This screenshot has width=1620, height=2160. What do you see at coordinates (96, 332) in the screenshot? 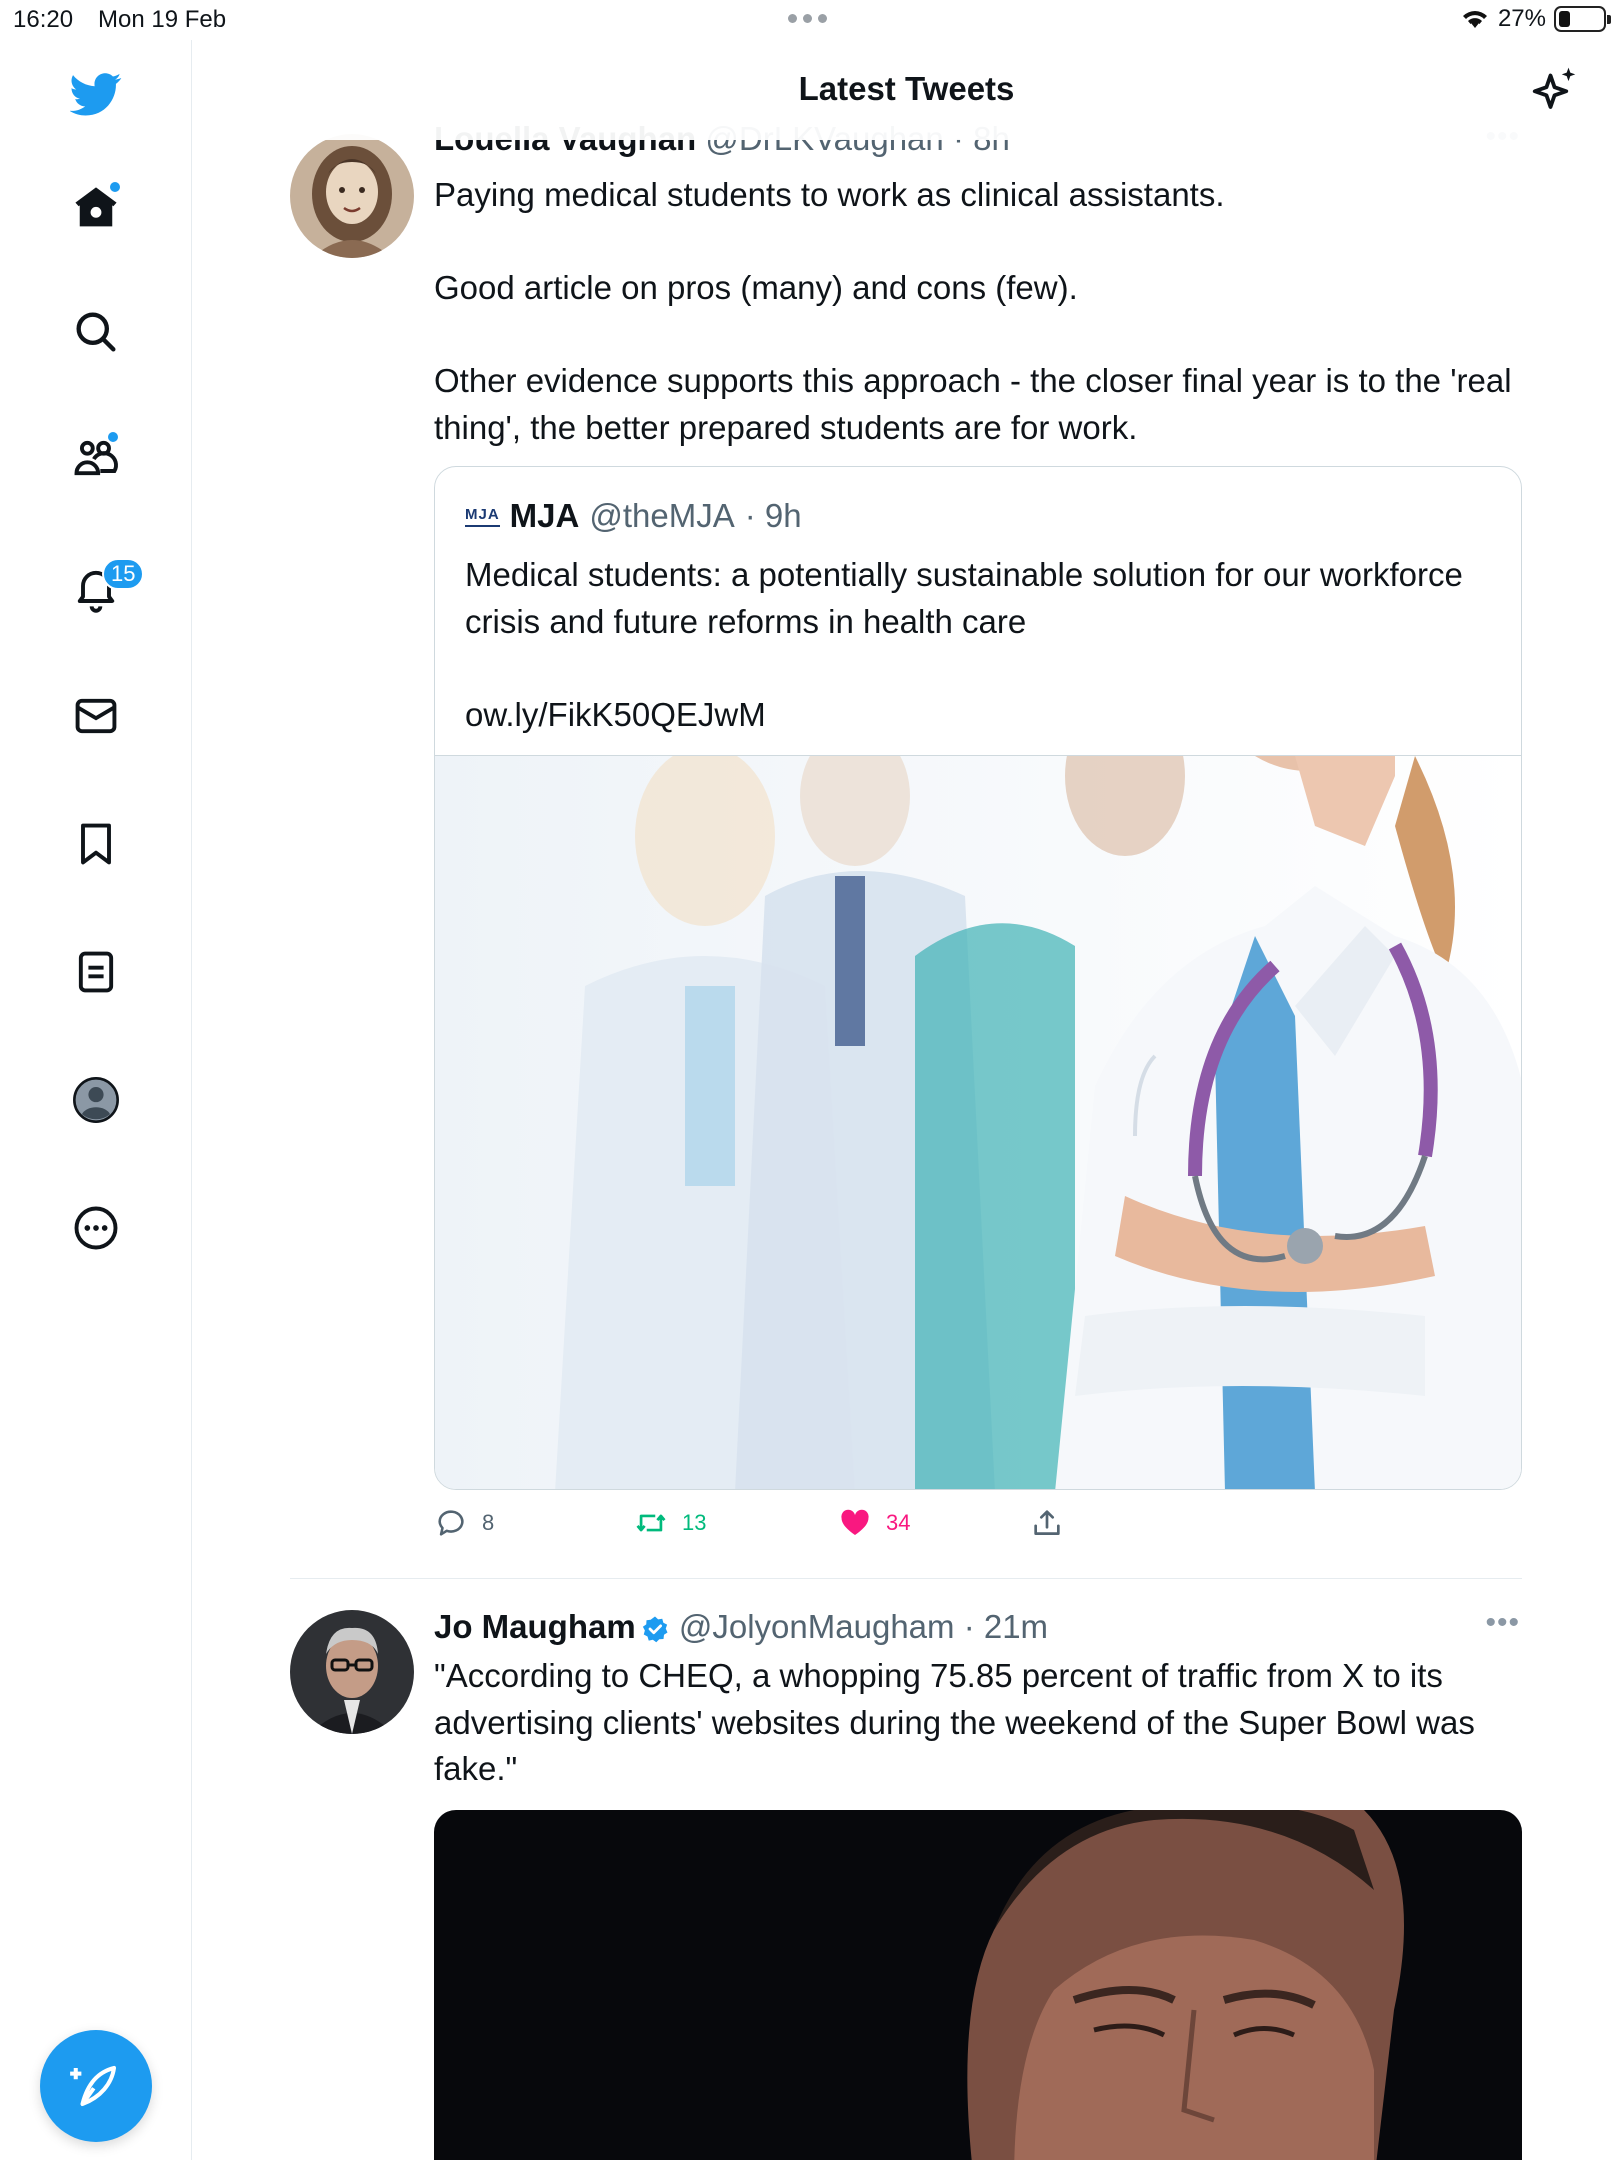
I see `search-icon` at bounding box center [96, 332].